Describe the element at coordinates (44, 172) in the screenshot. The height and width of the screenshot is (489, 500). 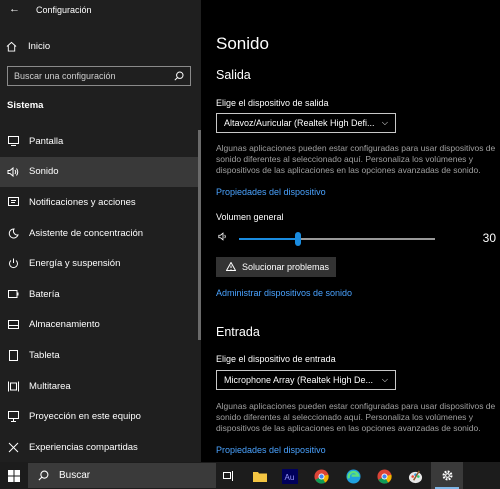
I see `sidebar-item-label: Sonido` at that location.